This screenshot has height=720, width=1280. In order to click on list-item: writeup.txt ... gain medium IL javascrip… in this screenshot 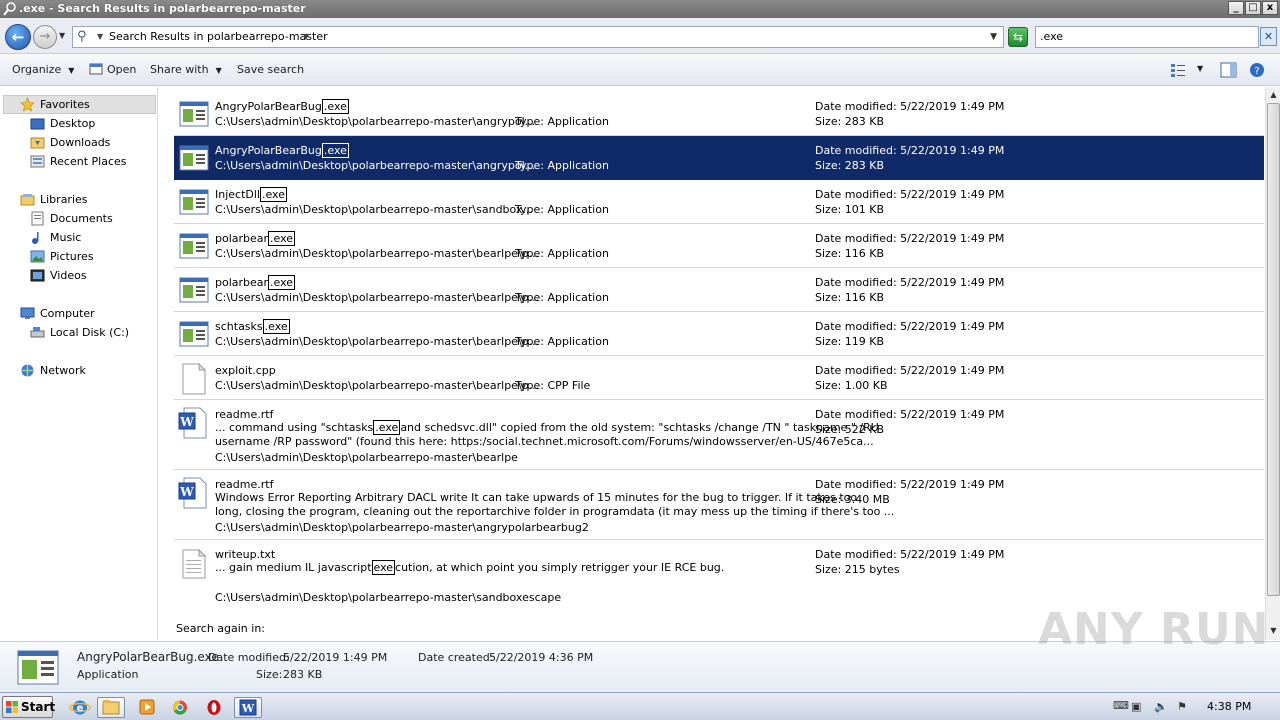, I will do `click(719, 575)`.